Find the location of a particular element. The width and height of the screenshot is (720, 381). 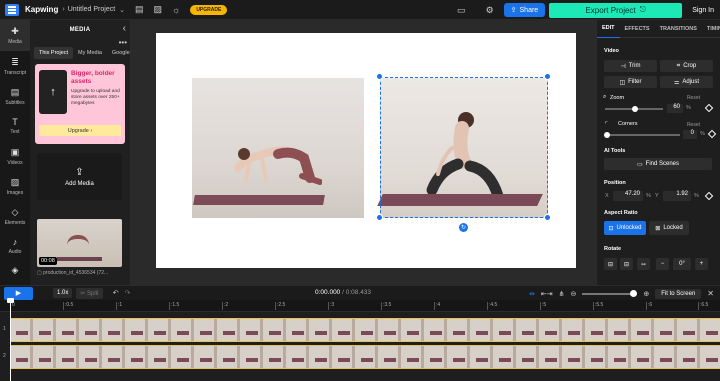

upload-arrow-icon: ↑ is located at coordinates (53, 92).